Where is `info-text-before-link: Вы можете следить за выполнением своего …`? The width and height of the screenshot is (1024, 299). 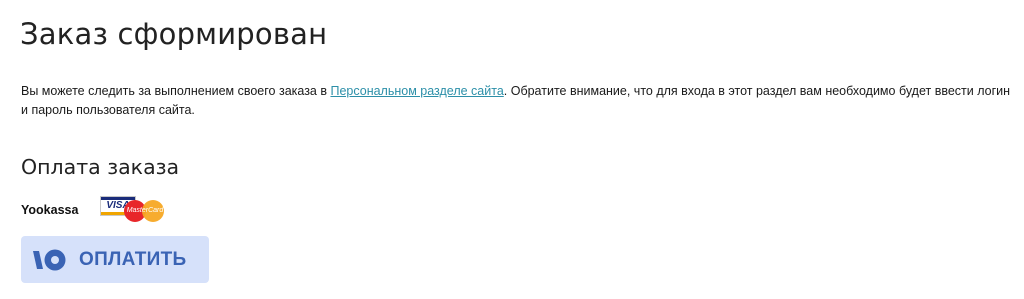
info-text-before-link: Вы можете следить за выполнением своего … is located at coordinates (176, 91).